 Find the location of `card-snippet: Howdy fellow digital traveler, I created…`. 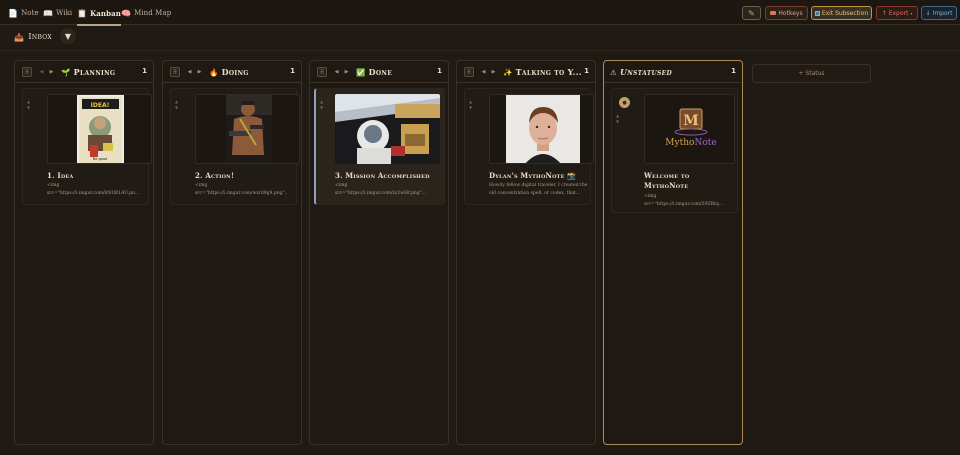

card-snippet: Howdy fellow digital traveler, I created… is located at coordinates (538, 189).